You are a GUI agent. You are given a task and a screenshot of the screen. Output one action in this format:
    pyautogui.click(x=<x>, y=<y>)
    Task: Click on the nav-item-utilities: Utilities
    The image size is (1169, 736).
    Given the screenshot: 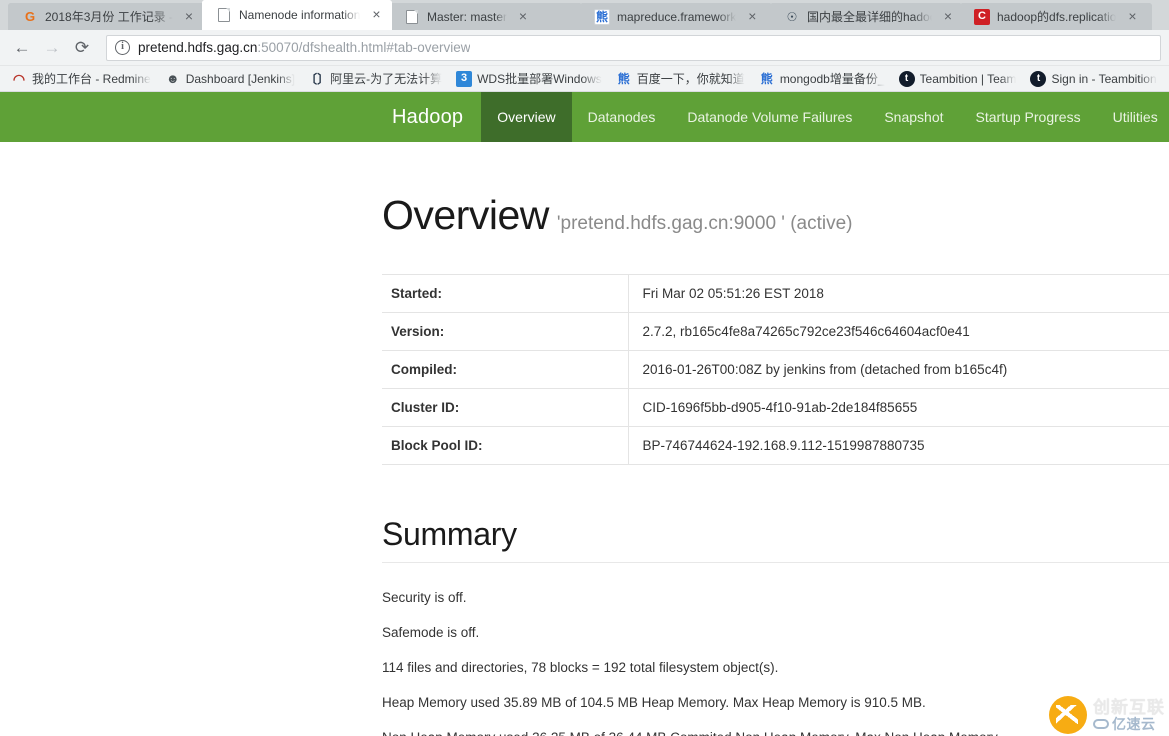 What is the action you would take?
    pyautogui.click(x=1133, y=117)
    